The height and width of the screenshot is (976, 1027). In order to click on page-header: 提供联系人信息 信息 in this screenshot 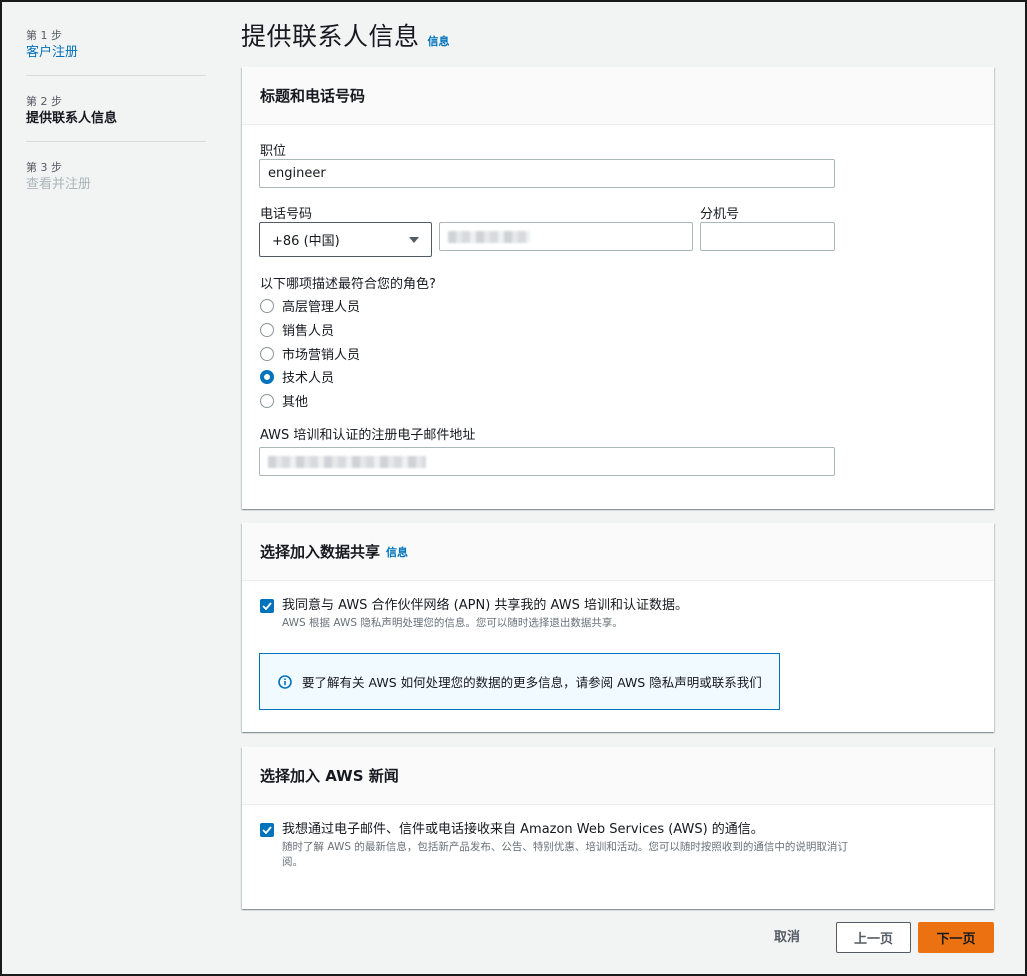, I will do `click(345, 35)`.